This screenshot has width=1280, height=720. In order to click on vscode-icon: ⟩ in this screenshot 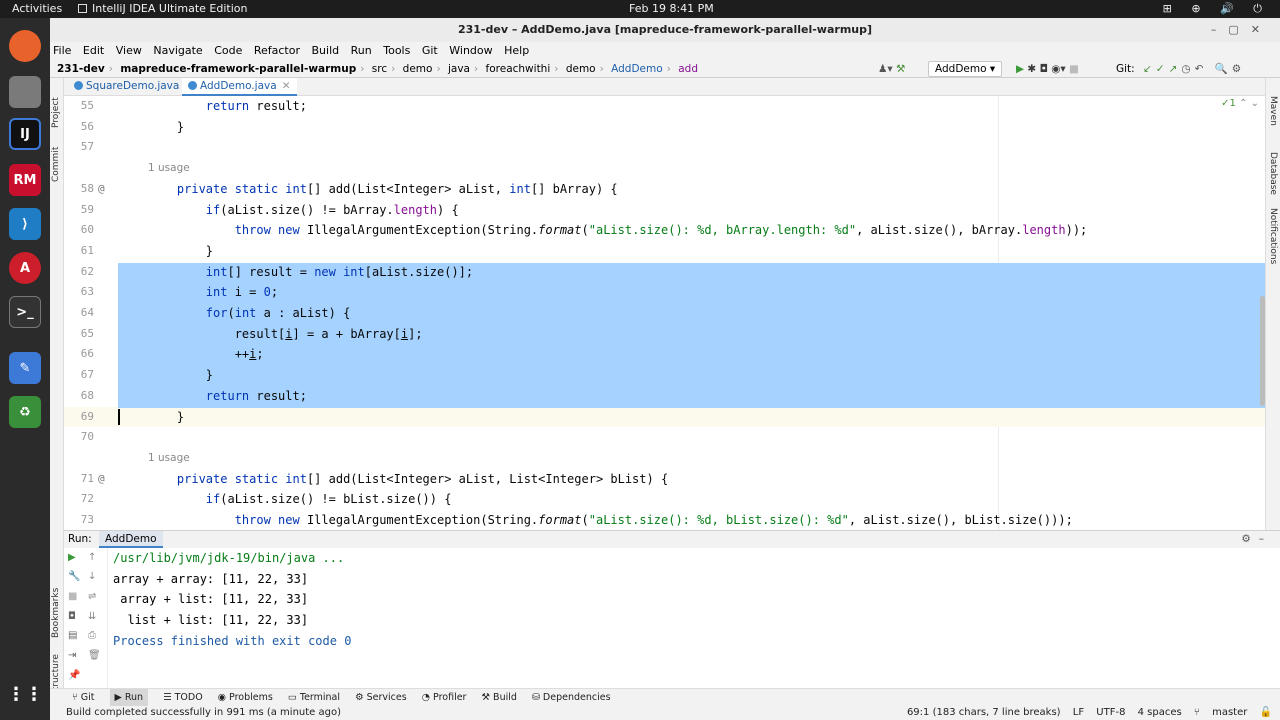, I will do `click(25, 224)`.